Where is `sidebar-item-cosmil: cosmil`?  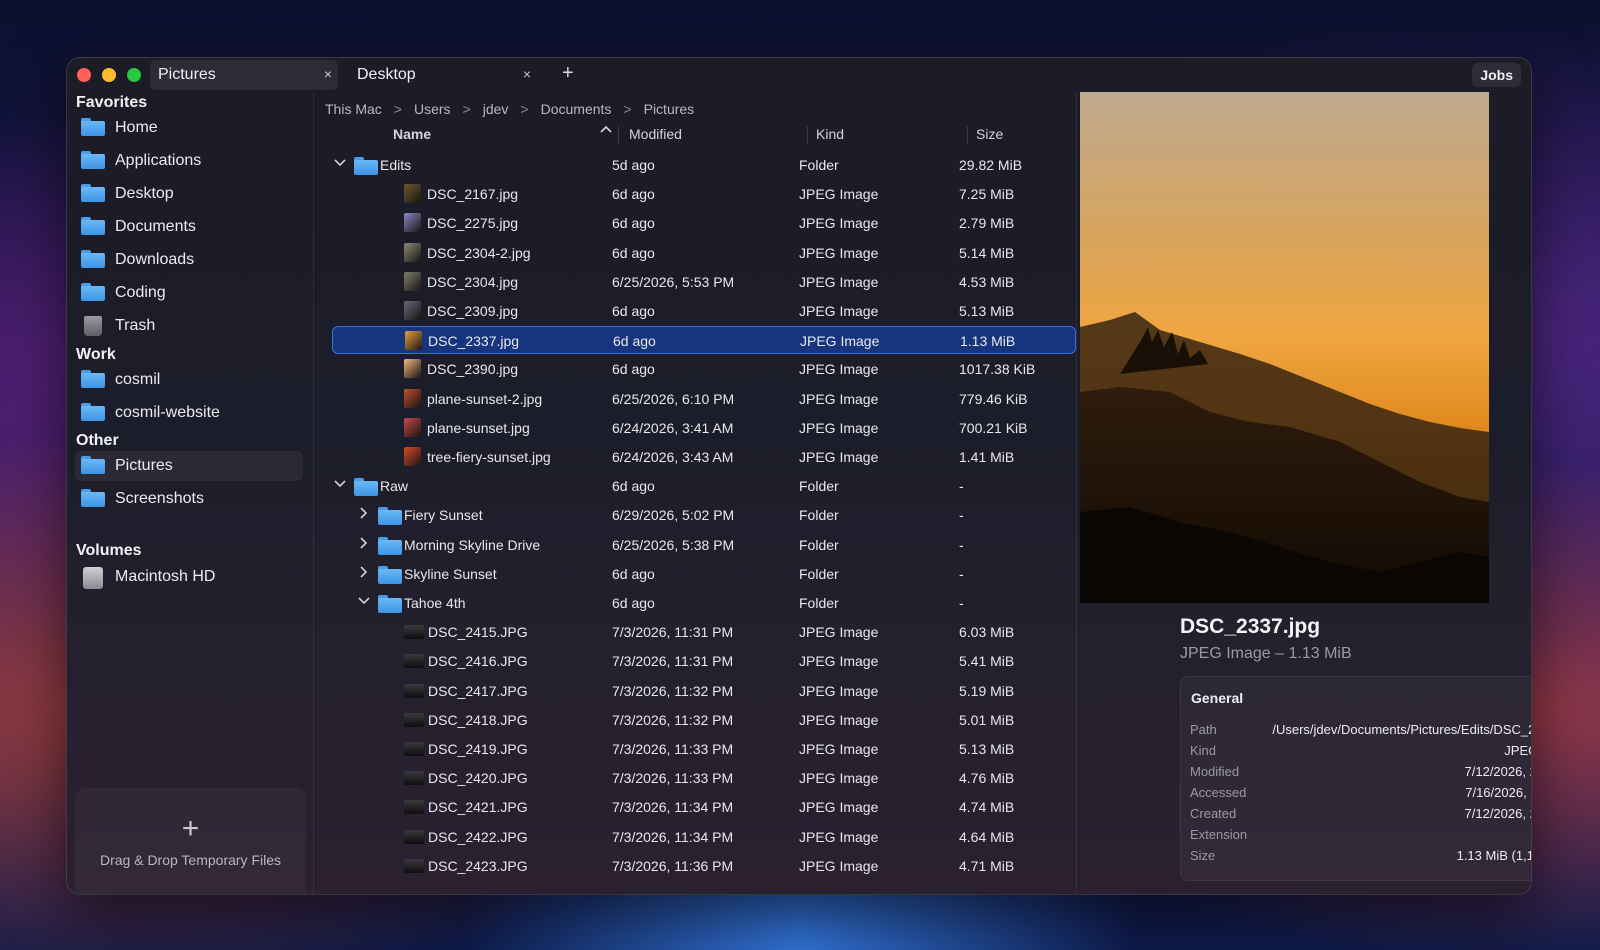
sidebar-item-cosmil: cosmil is located at coordinates (189, 380).